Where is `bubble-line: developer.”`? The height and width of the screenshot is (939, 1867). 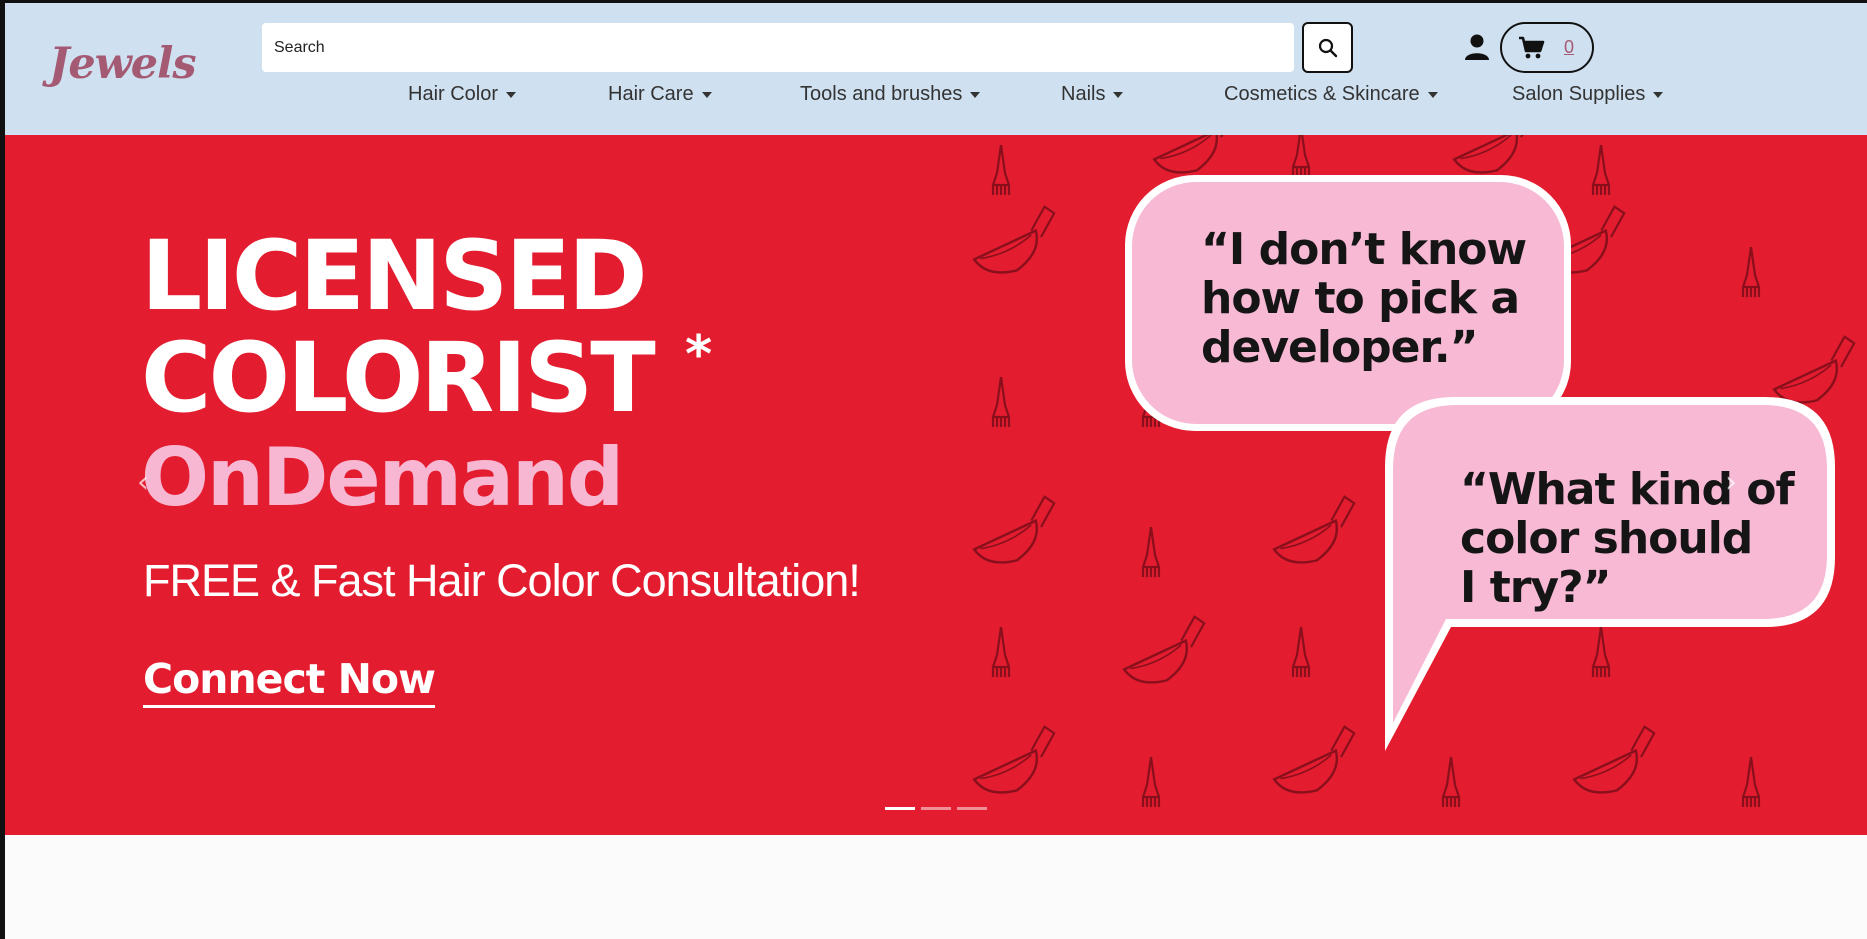 bubble-line: developer.” is located at coordinates (1340, 347).